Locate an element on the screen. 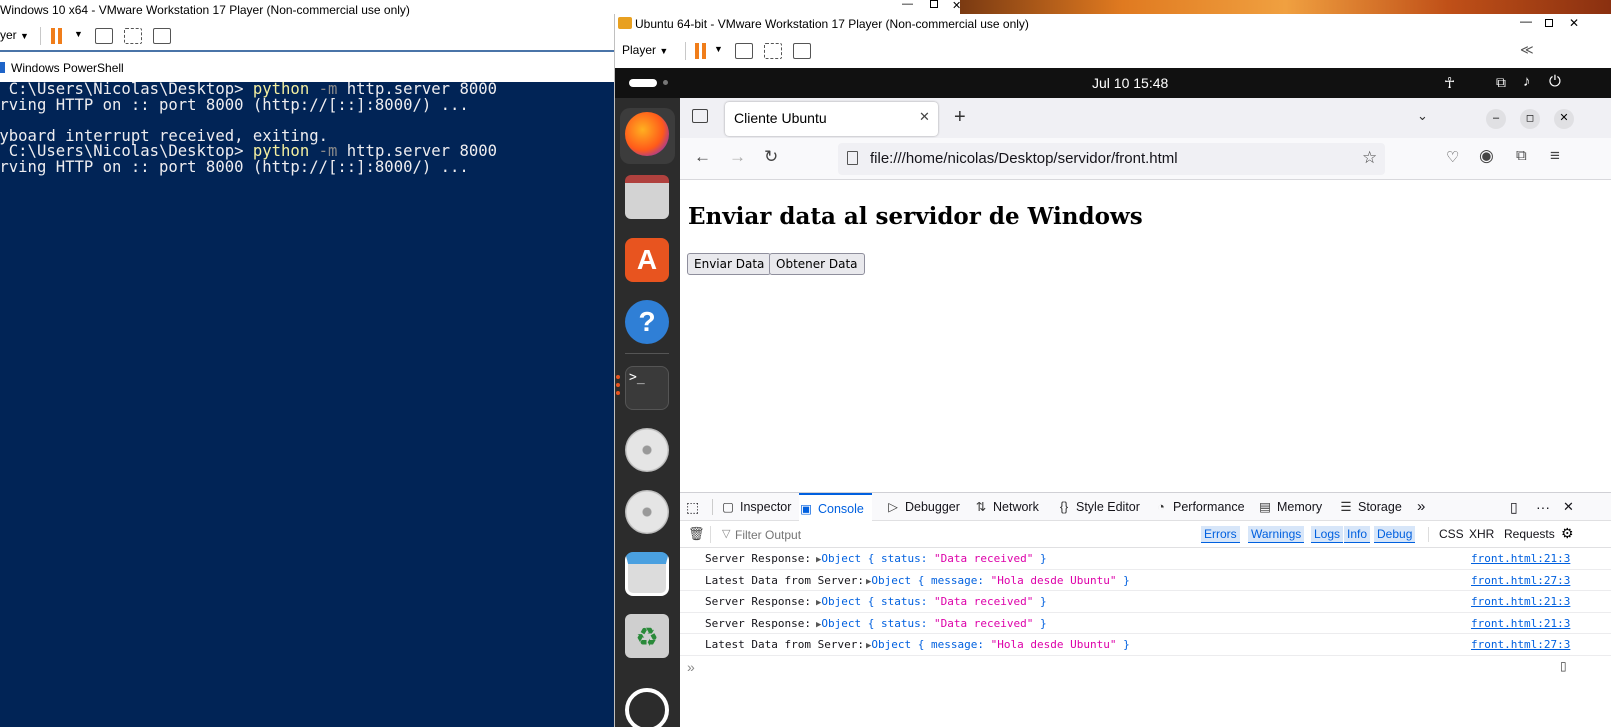 This screenshot has width=1611, height=727. ubuntu-topbar: Jul 10 15:48 ☥ ⧉ ♪ ⏻ is located at coordinates (1113, 83).